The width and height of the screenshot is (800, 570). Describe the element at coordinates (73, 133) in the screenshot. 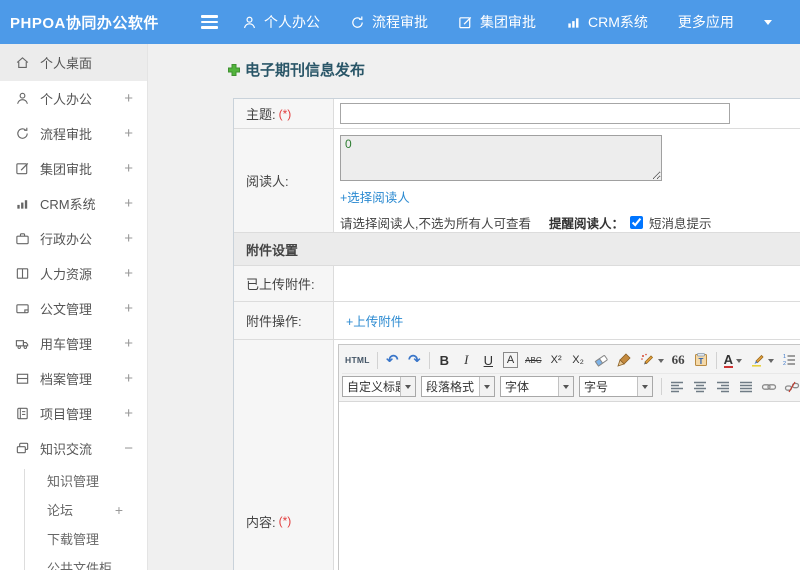

I see `sidebar-item-workflow: 流程审批 +` at that location.